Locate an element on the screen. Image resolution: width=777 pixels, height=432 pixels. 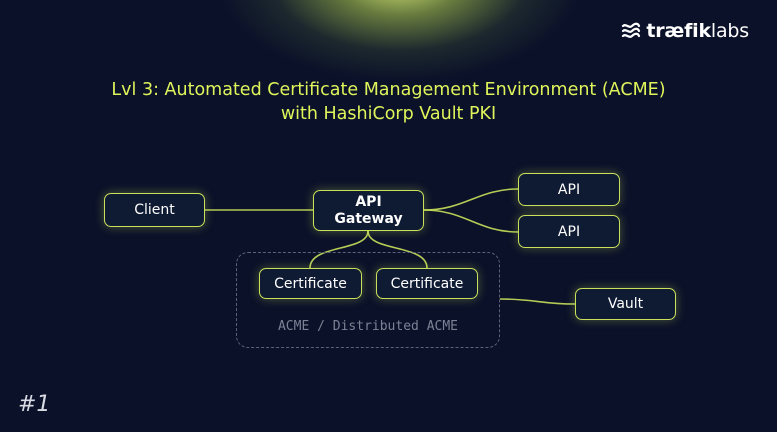
vault-label: Vault is located at coordinates (625, 304).